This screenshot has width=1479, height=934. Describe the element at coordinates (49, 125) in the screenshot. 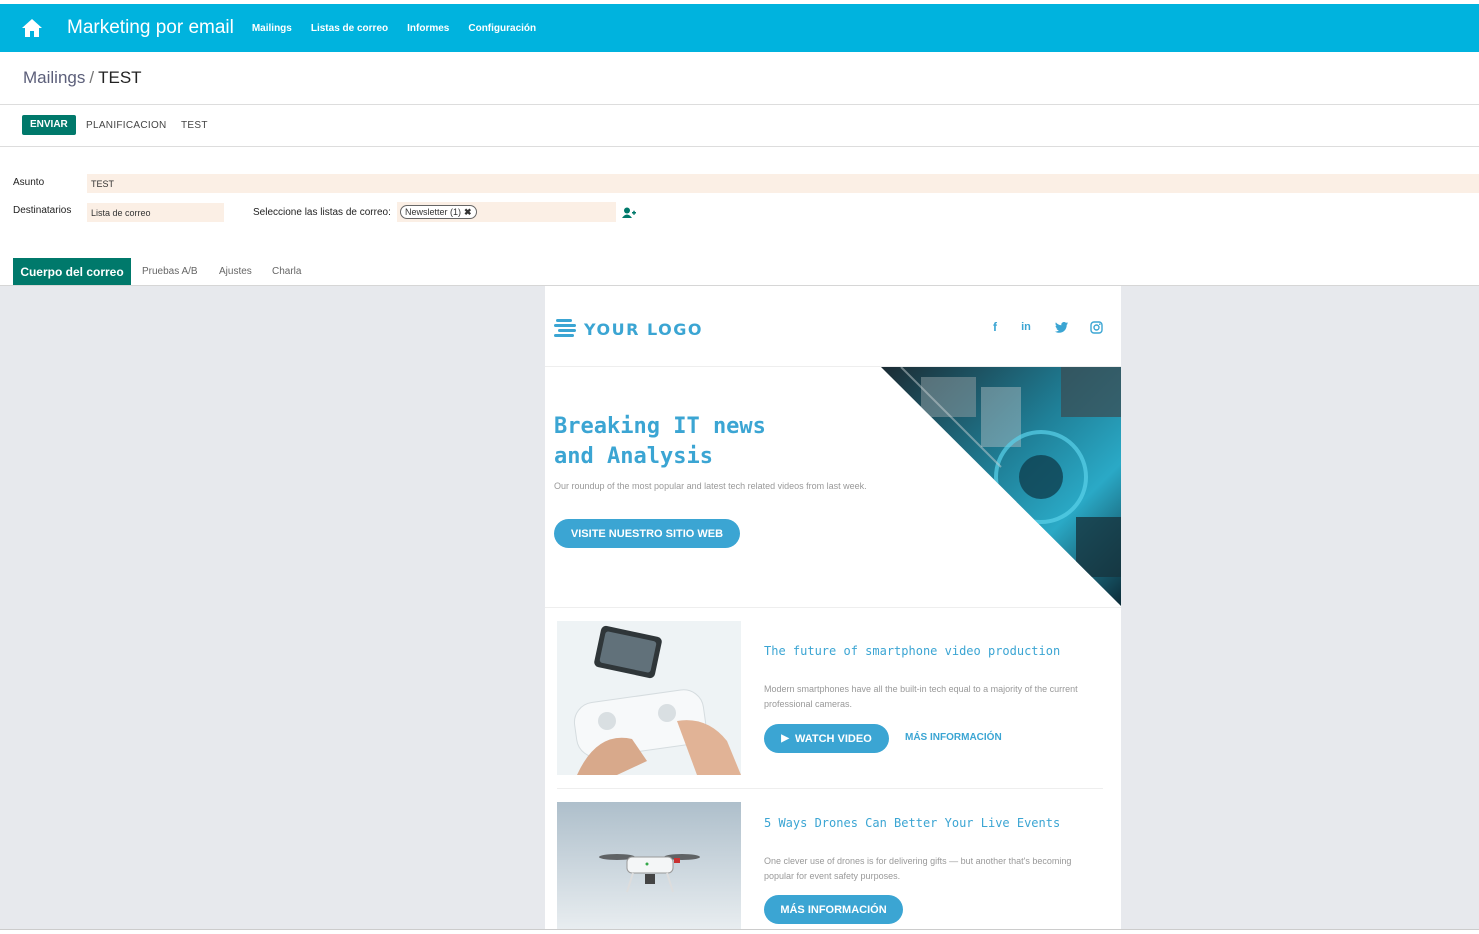

I see `send-button: ENVIAR` at that location.